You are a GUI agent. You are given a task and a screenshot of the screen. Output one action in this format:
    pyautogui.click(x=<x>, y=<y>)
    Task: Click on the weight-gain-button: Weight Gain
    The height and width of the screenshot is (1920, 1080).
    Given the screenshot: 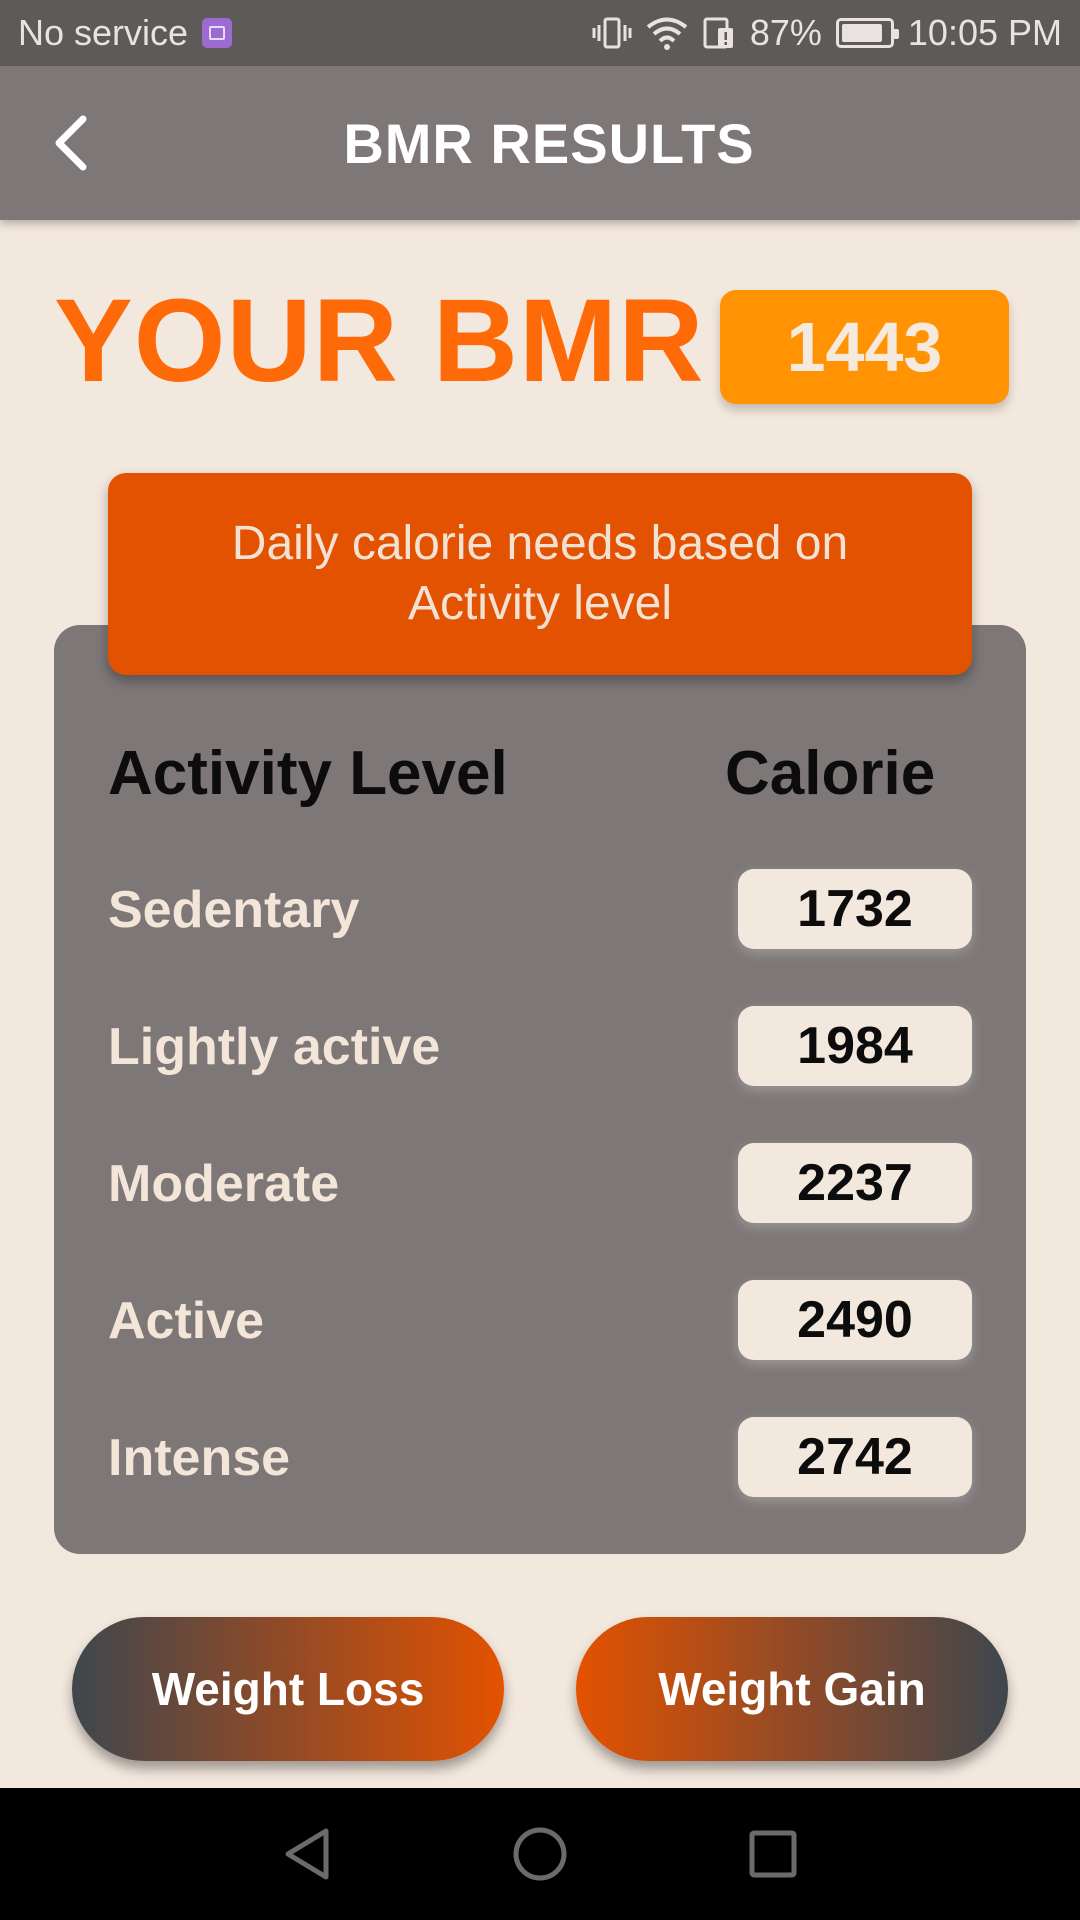 What is the action you would take?
    pyautogui.click(x=792, y=1689)
    